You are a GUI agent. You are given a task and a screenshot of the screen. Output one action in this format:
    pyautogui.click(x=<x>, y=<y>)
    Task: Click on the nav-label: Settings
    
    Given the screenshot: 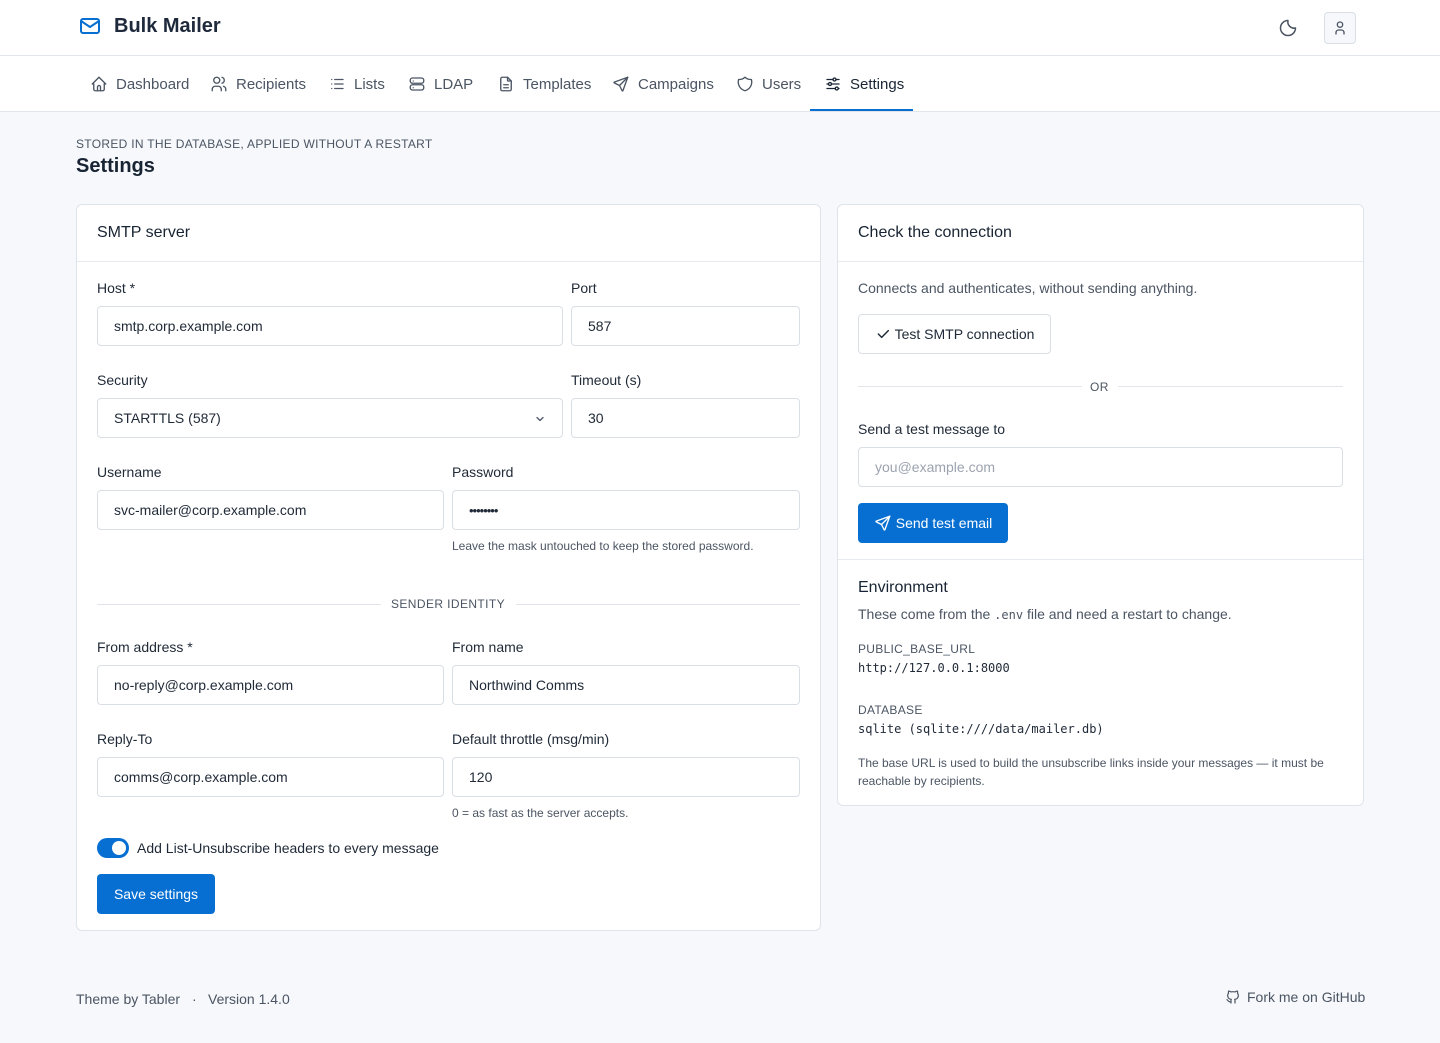 What is the action you would take?
    pyautogui.click(x=877, y=84)
    